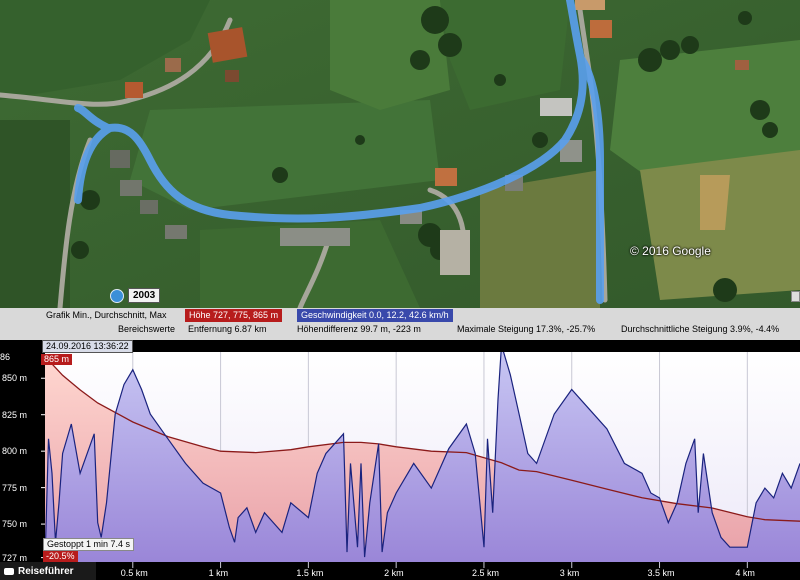  I want to click on top-edge-value: 86, so click(5, 357).